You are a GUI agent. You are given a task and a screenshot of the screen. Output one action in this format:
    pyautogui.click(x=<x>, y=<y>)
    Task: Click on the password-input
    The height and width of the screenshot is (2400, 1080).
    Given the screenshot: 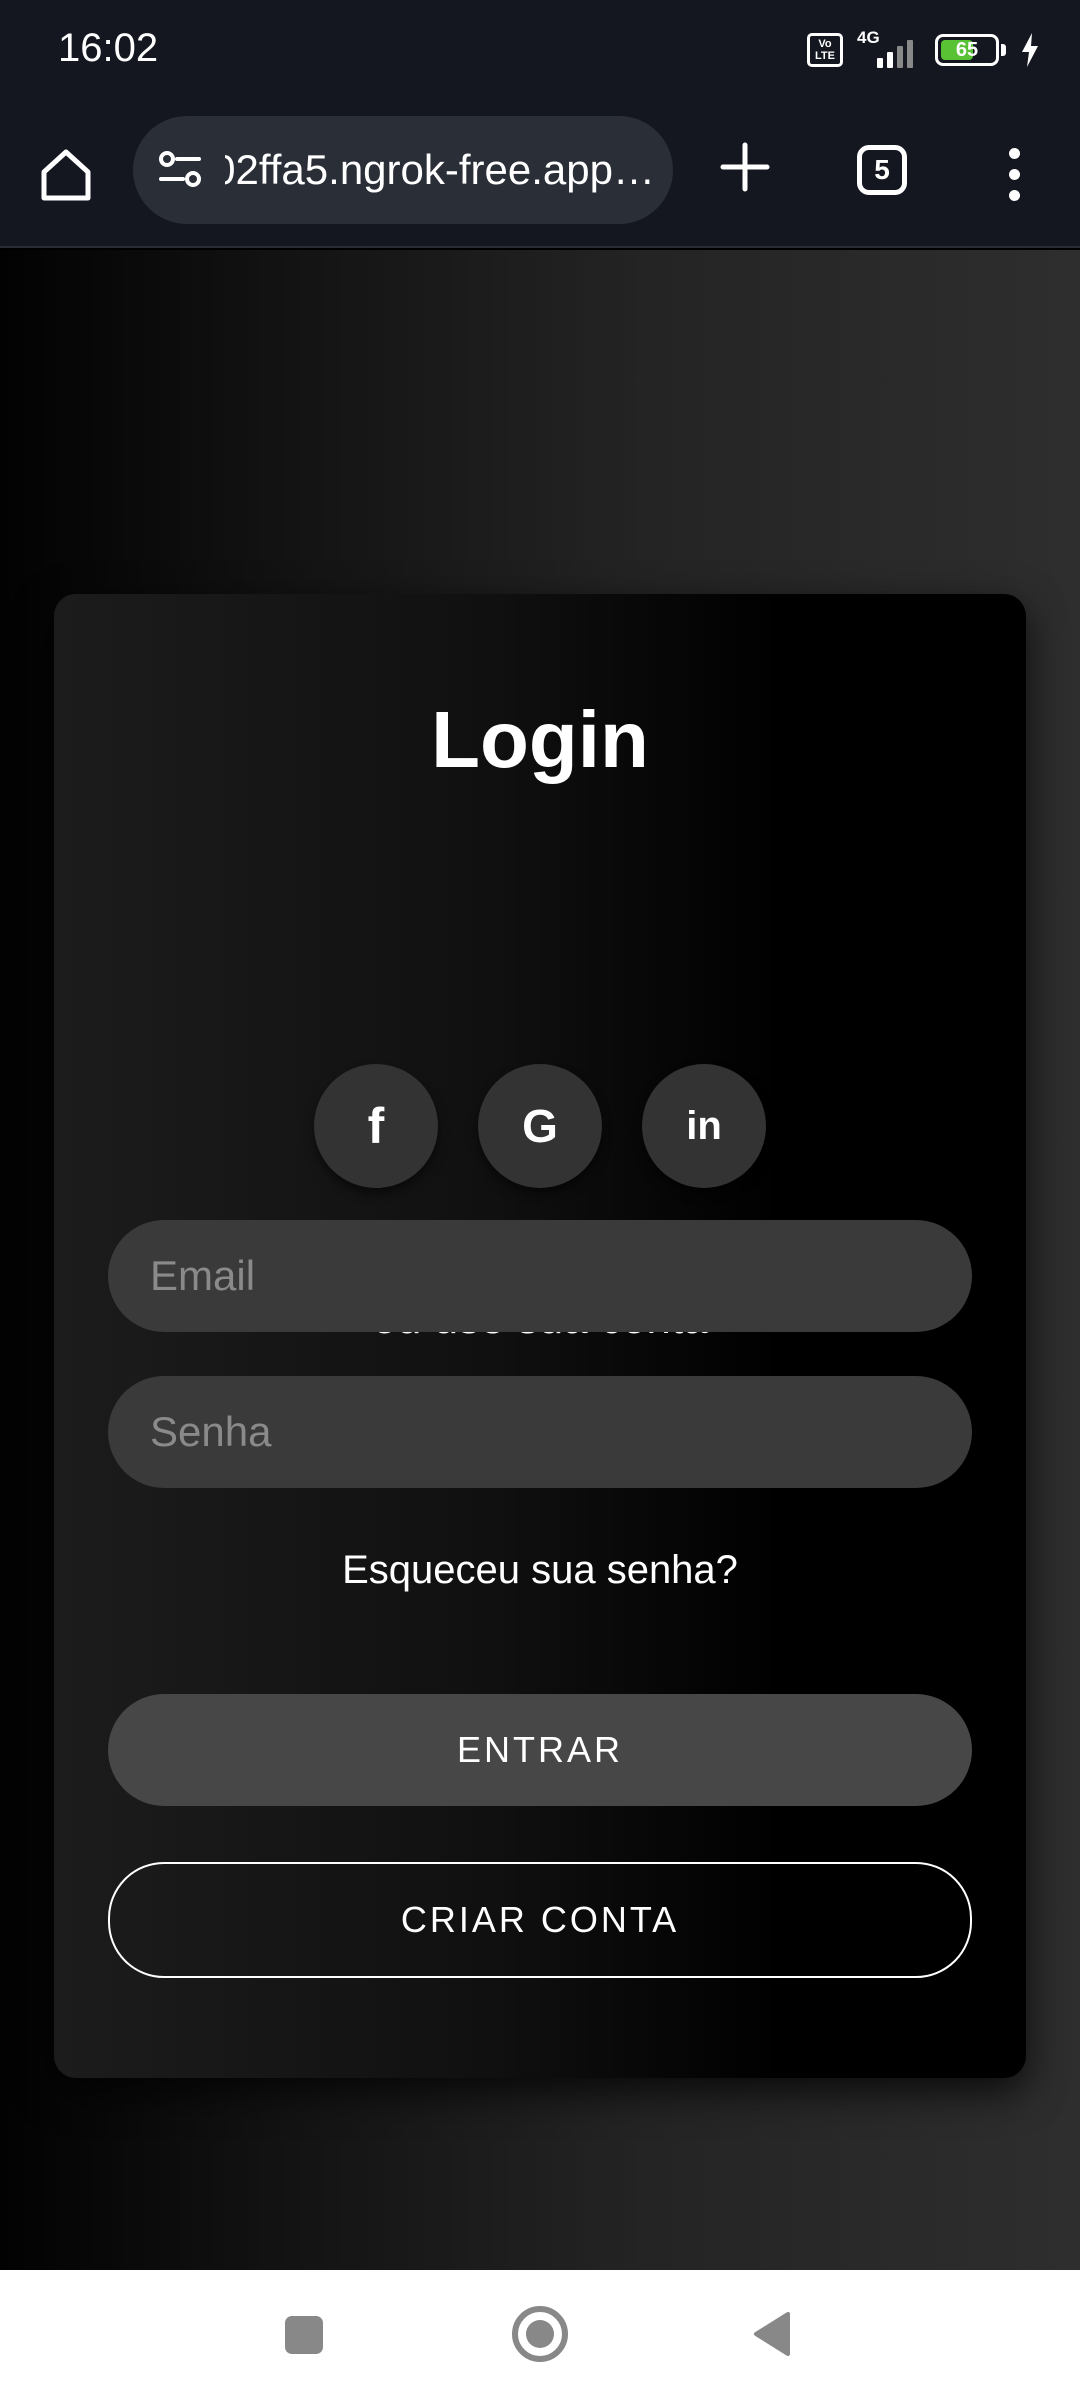 What is the action you would take?
    pyautogui.click(x=540, y=1432)
    